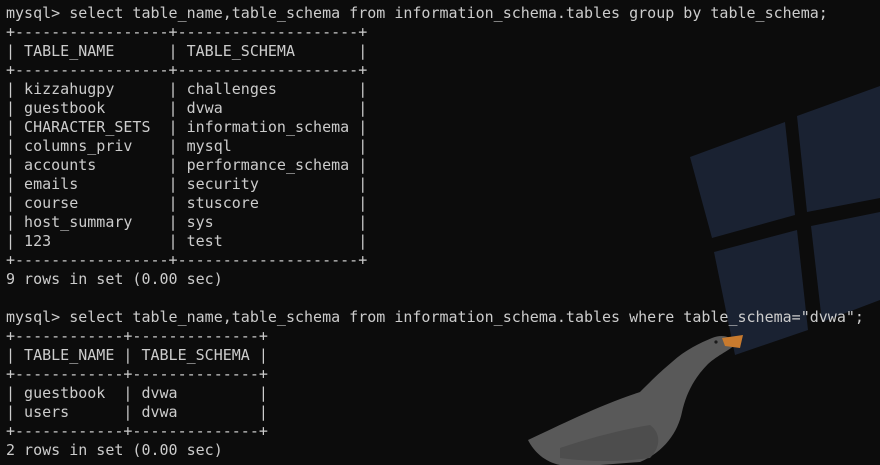 Image resolution: width=880 pixels, height=465 pixels. I want to click on table-row: | course | stuscore |, so click(187, 203).